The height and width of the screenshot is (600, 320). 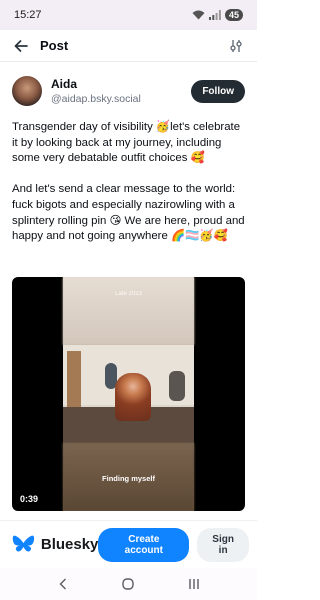 What do you see at coordinates (133, 397) in the screenshot?
I see `video-subject` at bounding box center [133, 397].